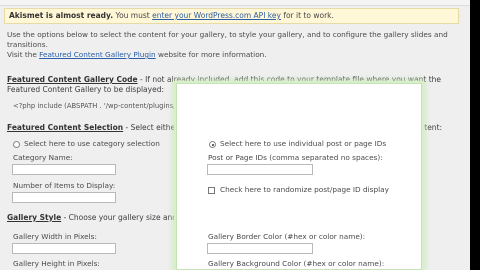 This screenshot has height=270, width=480. I want to click on selection-title: Featured Content Selection, so click(65, 127).